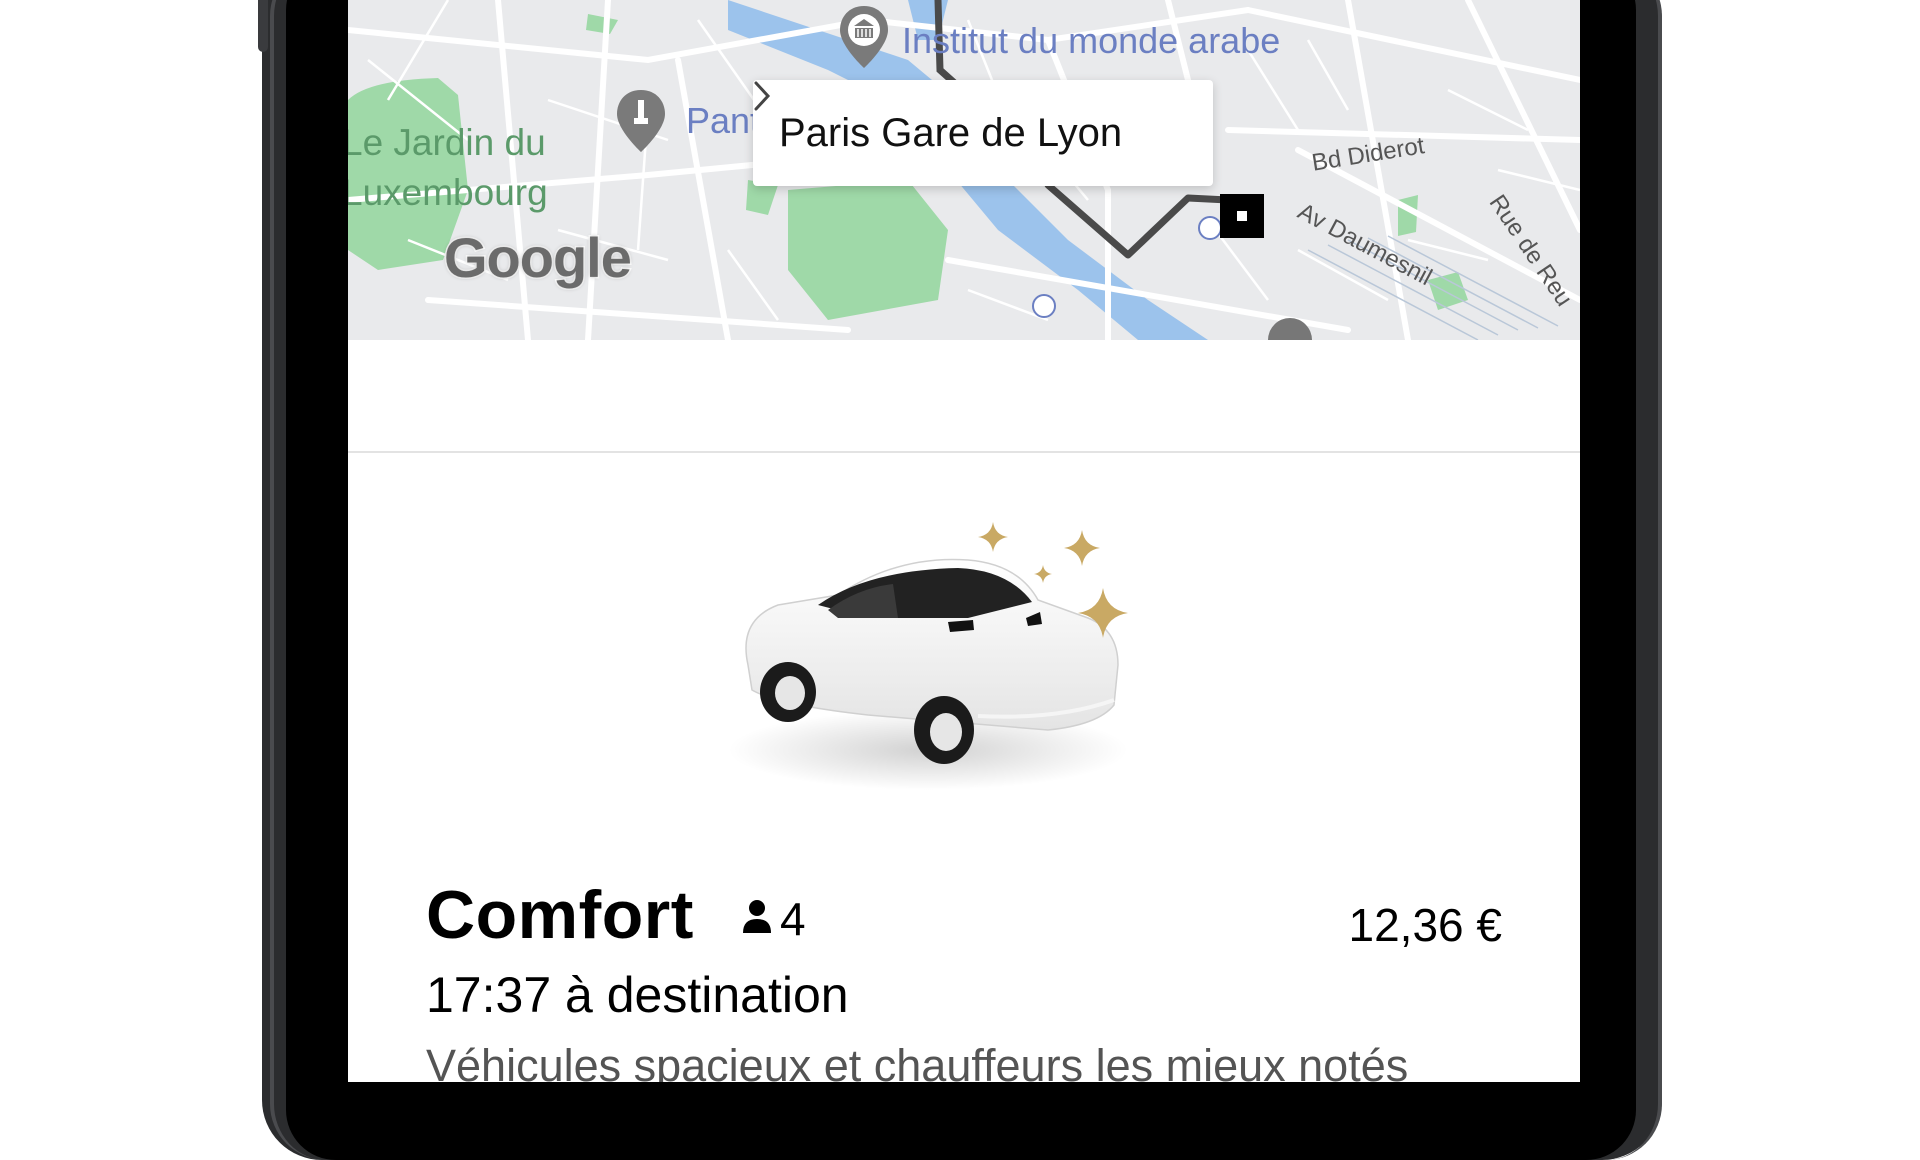  What do you see at coordinates (757, 919) in the screenshot?
I see `person-icon` at bounding box center [757, 919].